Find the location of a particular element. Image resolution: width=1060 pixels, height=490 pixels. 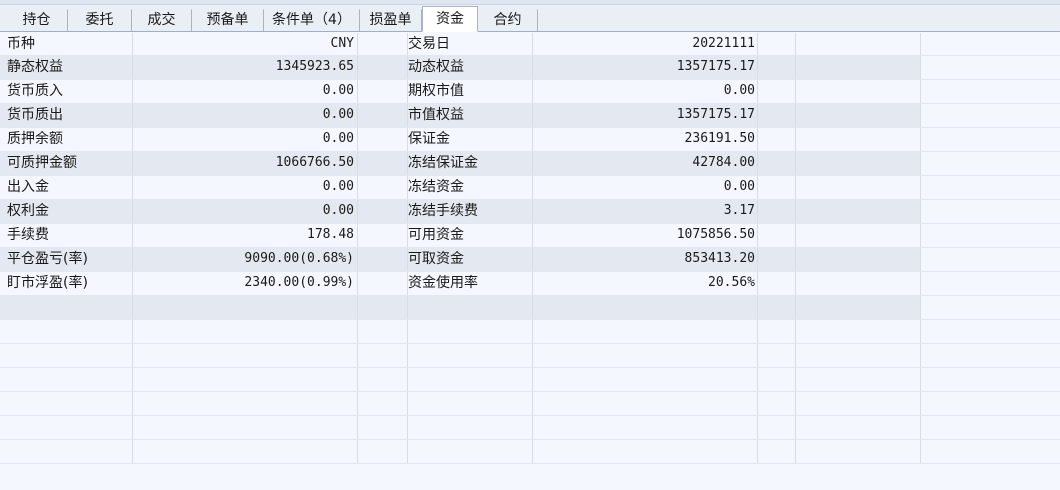

field-label: 盯市浮盈(率) is located at coordinates (66, 283).